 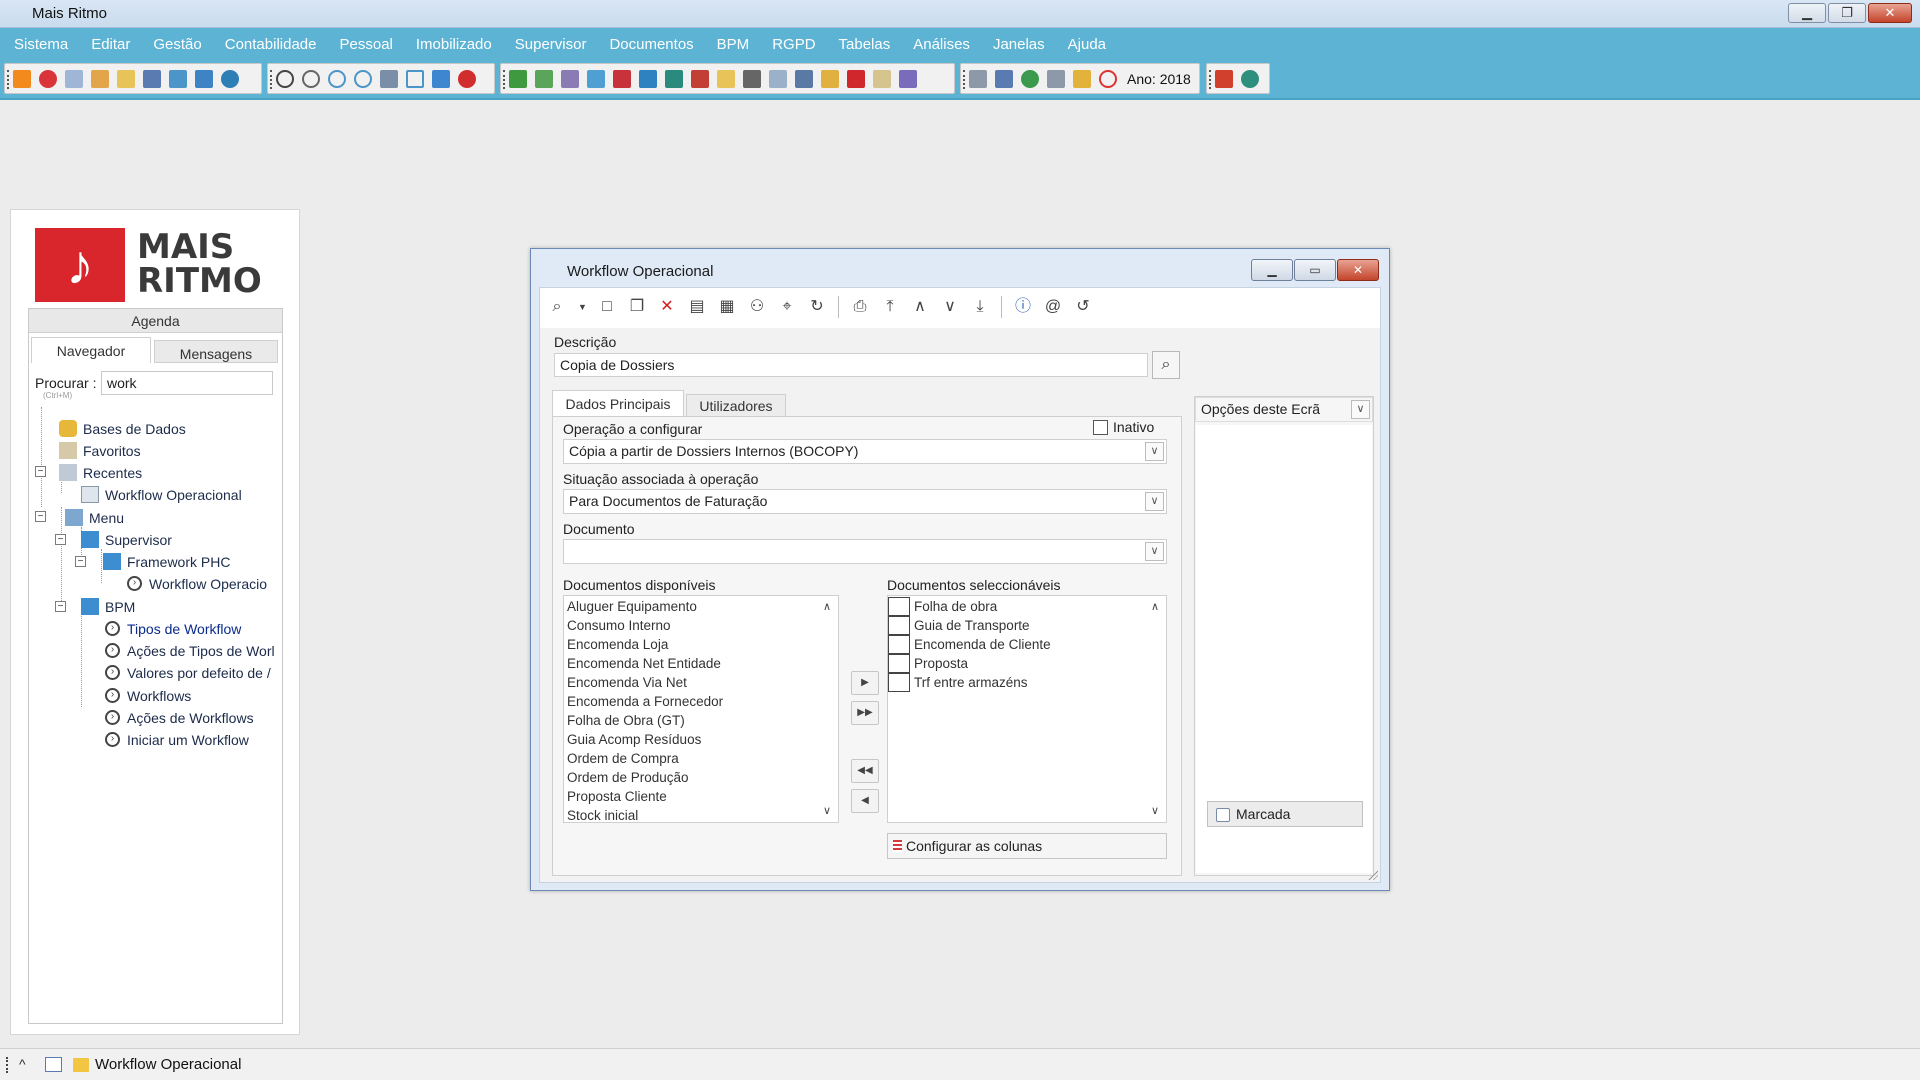 I want to click on list-item: Guia Acomp Resíduos, so click(x=634, y=740).